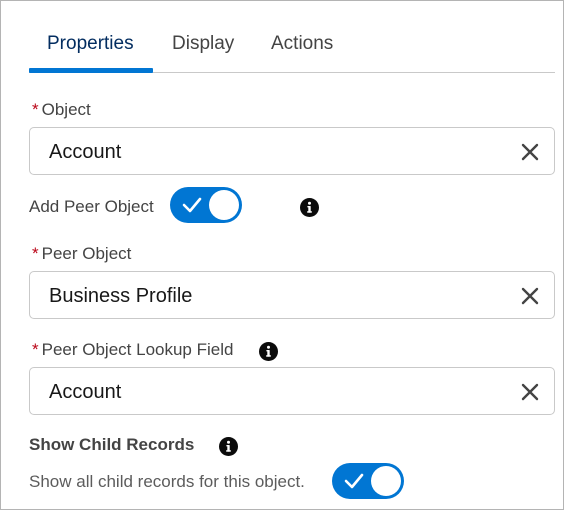  Describe the element at coordinates (368, 481) in the screenshot. I see `show-child-records-toggle` at that location.